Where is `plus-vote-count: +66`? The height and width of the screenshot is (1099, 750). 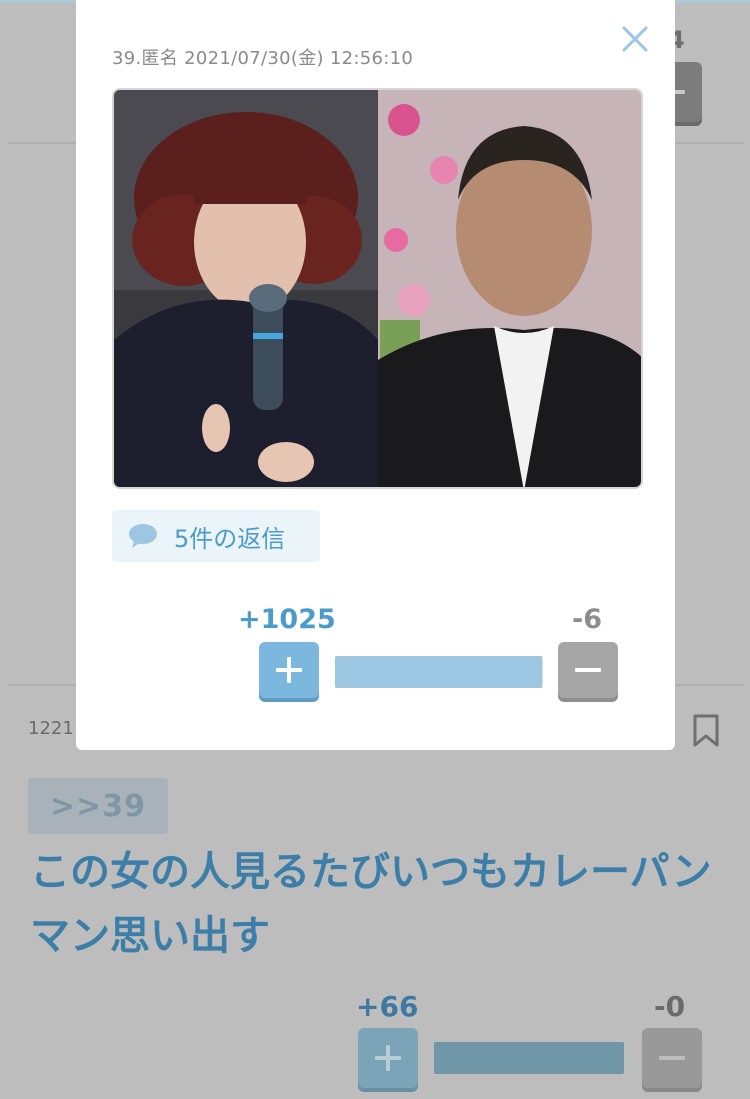 plus-vote-count: +66 is located at coordinates (387, 1006).